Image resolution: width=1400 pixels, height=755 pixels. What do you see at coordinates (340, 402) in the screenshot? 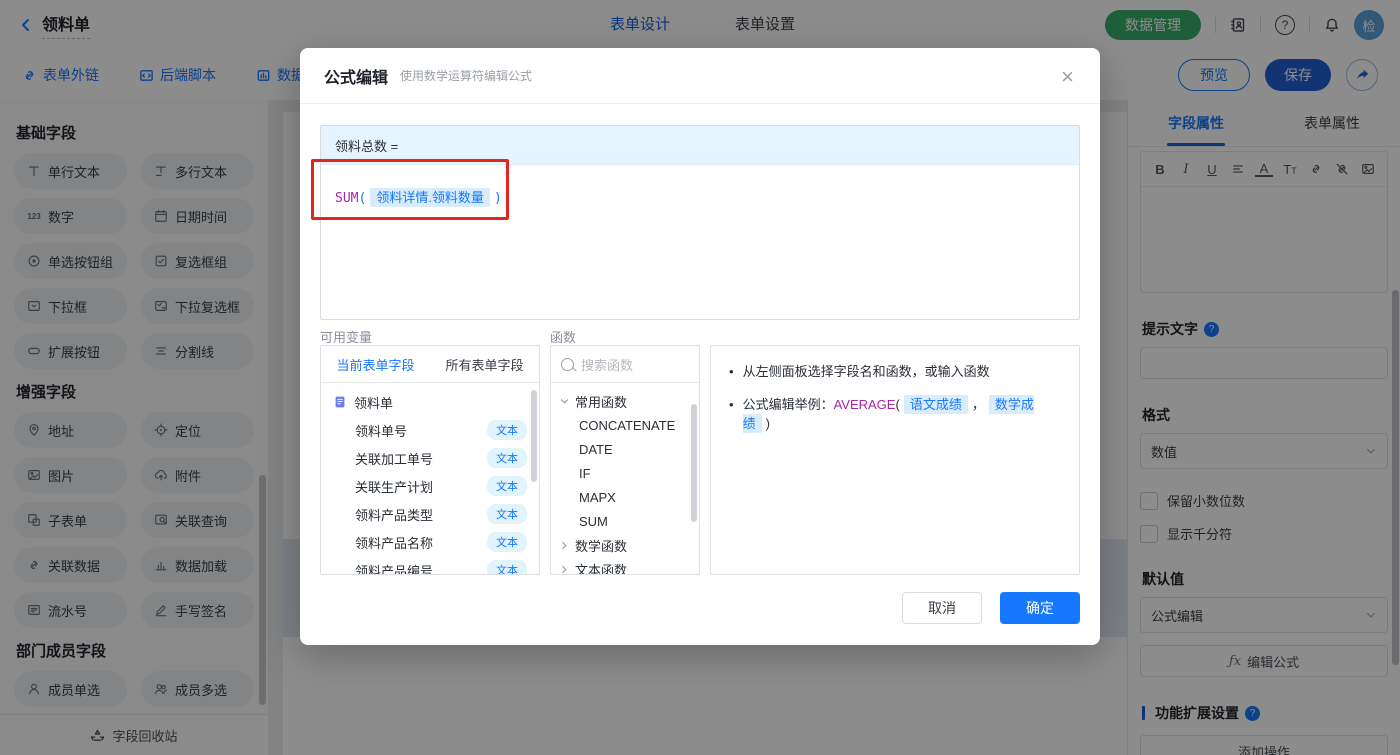
I see `form-doc-icon` at bounding box center [340, 402].